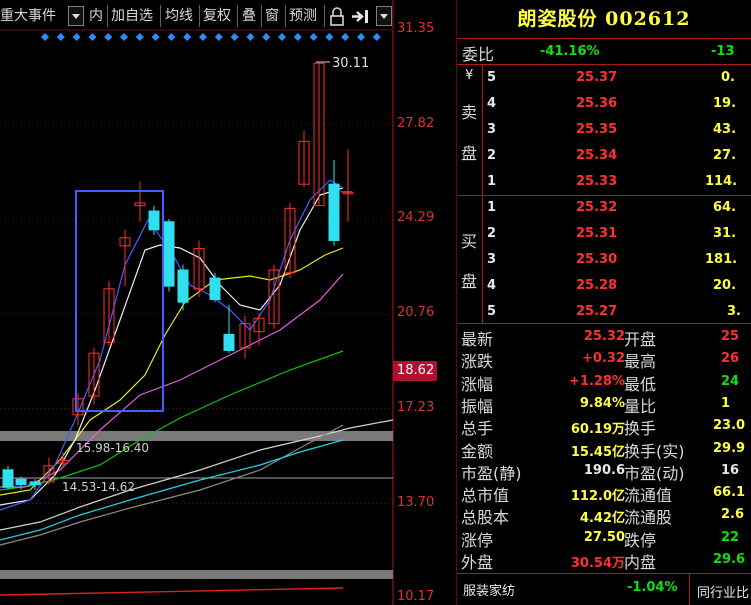 The height and width of the screenshot is (605, 751). What do you see at coordinates (597, 181) in the screenshot?
I see `sell-price: 25.33` at bounding box center [597, 181].